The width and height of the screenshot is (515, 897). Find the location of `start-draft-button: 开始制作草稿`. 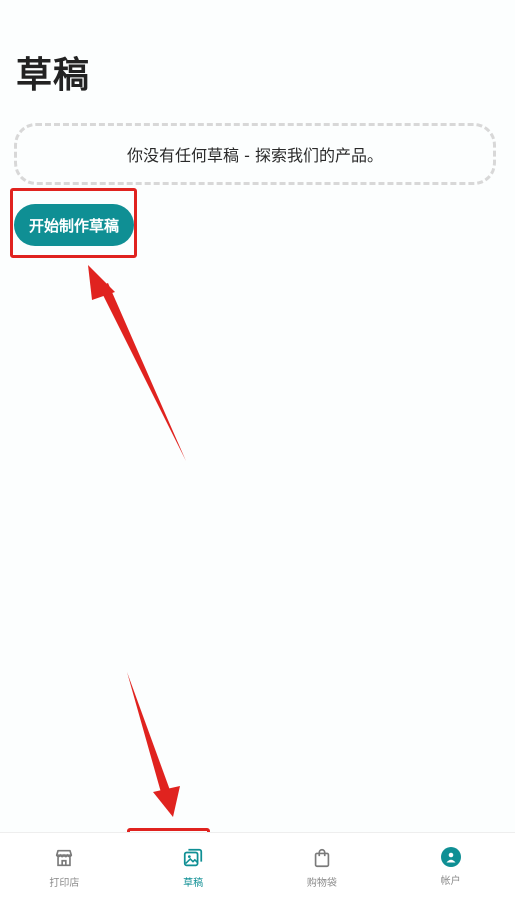

start-draft-button: 开始制作草稿 is located at coordinates (74, 225).